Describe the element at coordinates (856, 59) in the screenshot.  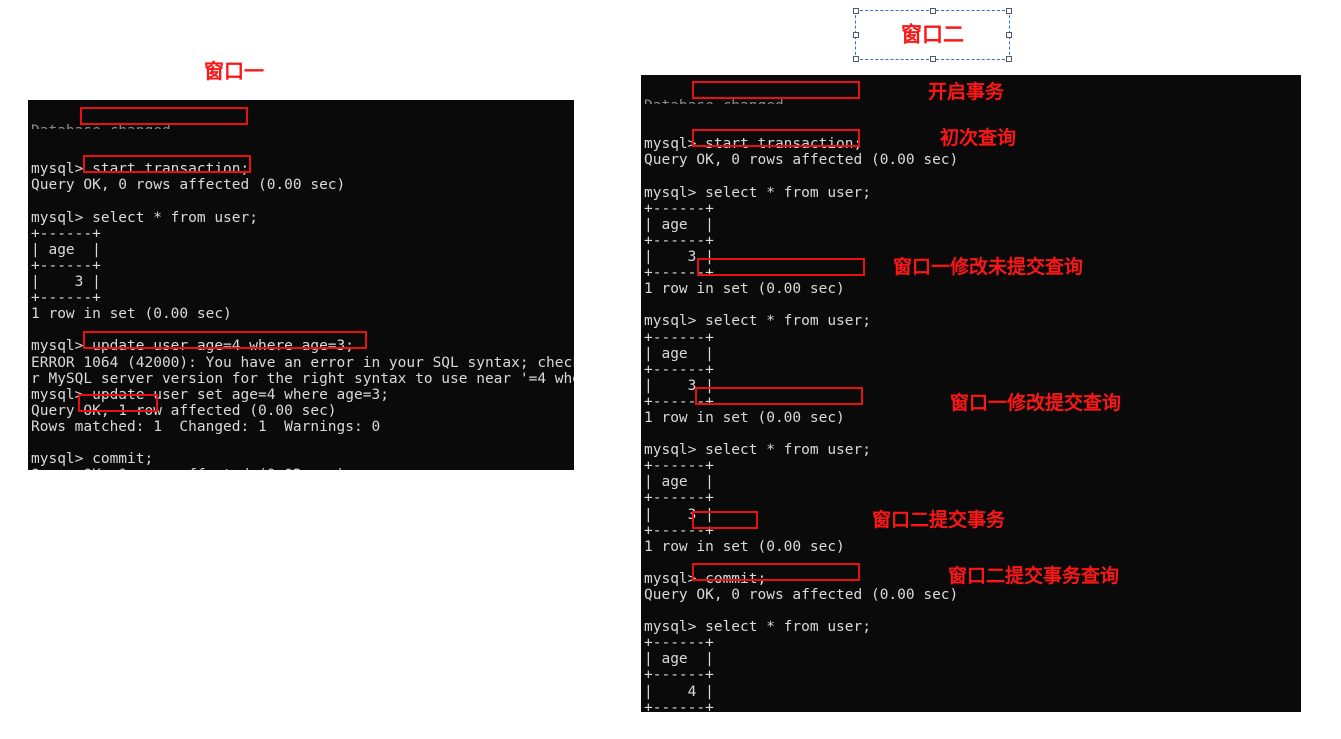
I see `resize-handle-bottom-left` at that location.